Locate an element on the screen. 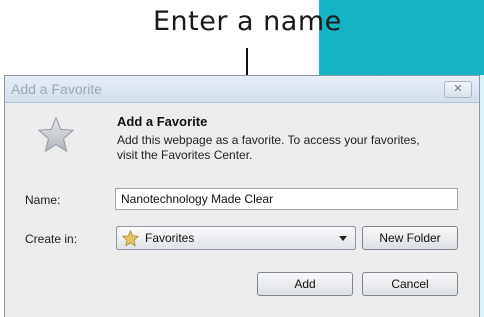  callout-label: Enter a name is located at coordinates (247, 21).